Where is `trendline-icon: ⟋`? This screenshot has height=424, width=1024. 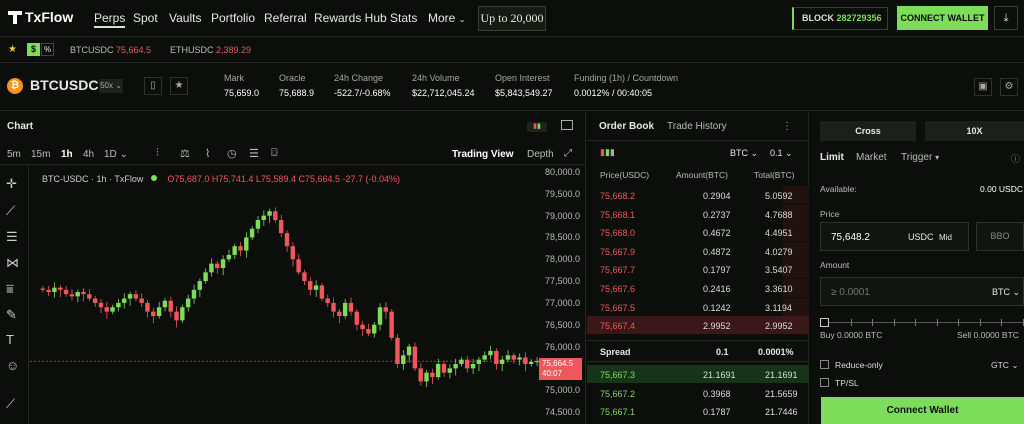
trendline-icon: ⟋ is located at coordinates (10, 211).